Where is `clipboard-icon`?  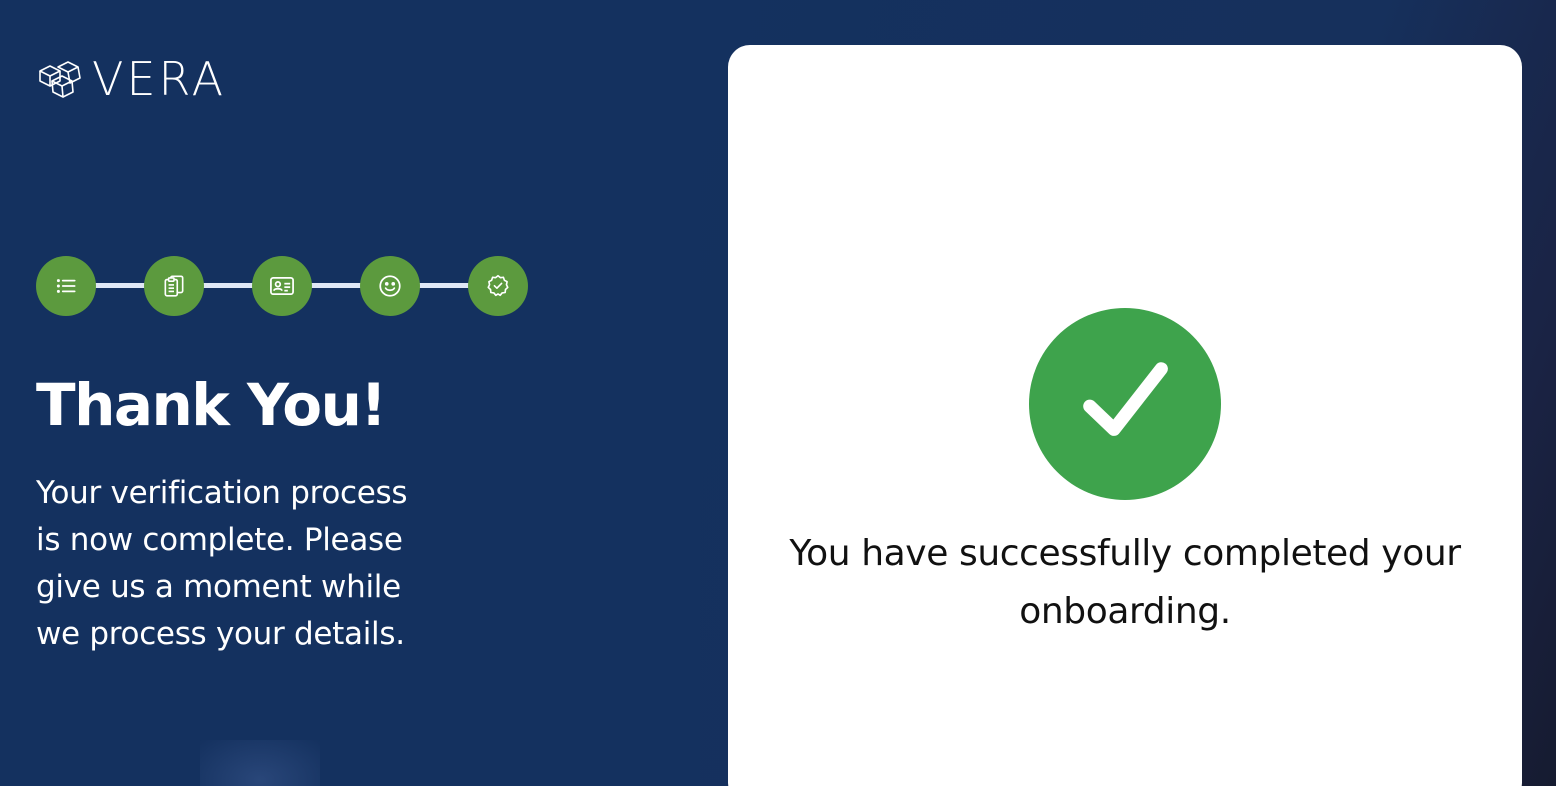 clipboard-icon is located at coordinates (174, 286).